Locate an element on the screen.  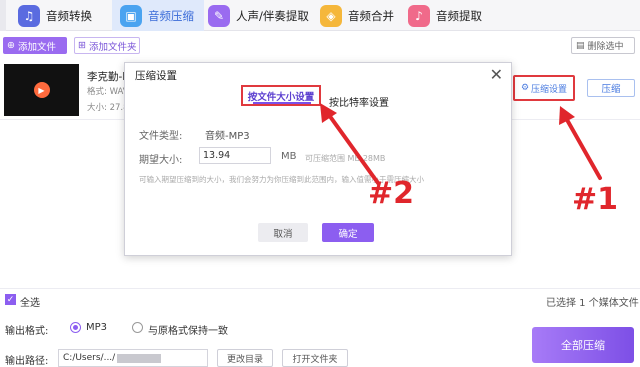
format-mp3-label: MP3 is located at coordinates (97, 327).